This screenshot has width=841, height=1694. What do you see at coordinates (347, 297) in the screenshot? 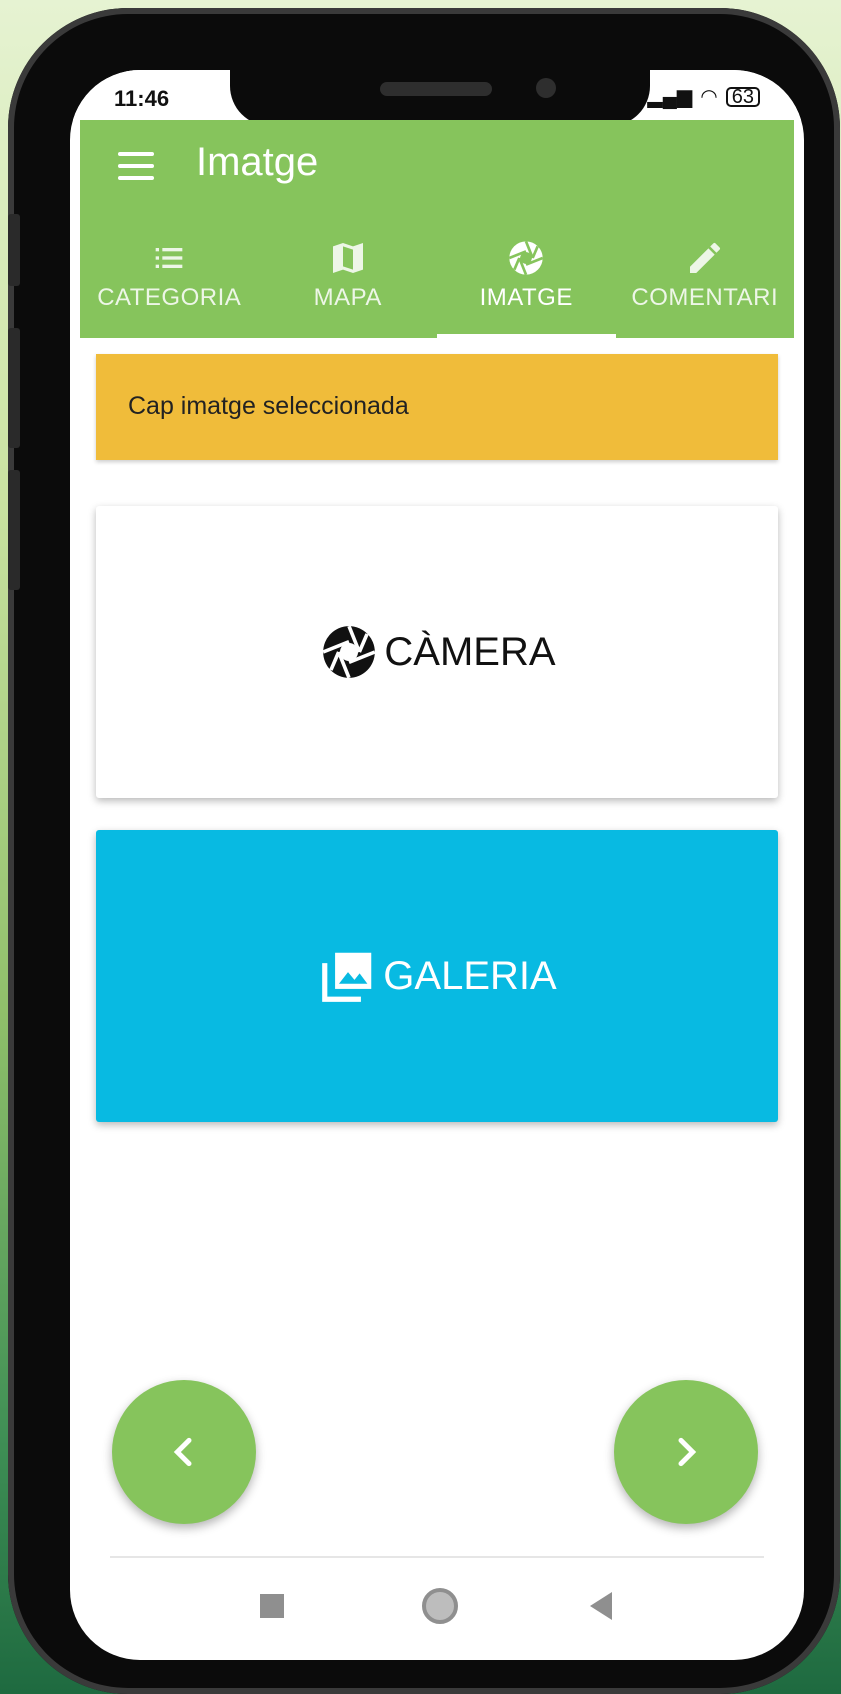
I see `tab-label: MAPA` at bounding box center [347, 297].